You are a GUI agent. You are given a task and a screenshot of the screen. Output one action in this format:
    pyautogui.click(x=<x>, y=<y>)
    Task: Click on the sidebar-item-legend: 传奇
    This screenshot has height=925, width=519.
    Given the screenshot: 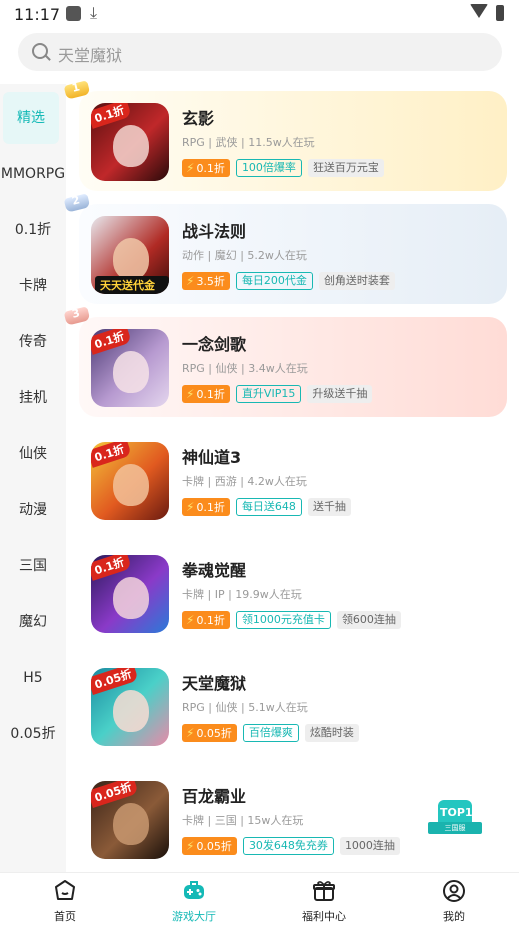 What is the action you would take?
    pyautogui.click(x=33, y=342)
    